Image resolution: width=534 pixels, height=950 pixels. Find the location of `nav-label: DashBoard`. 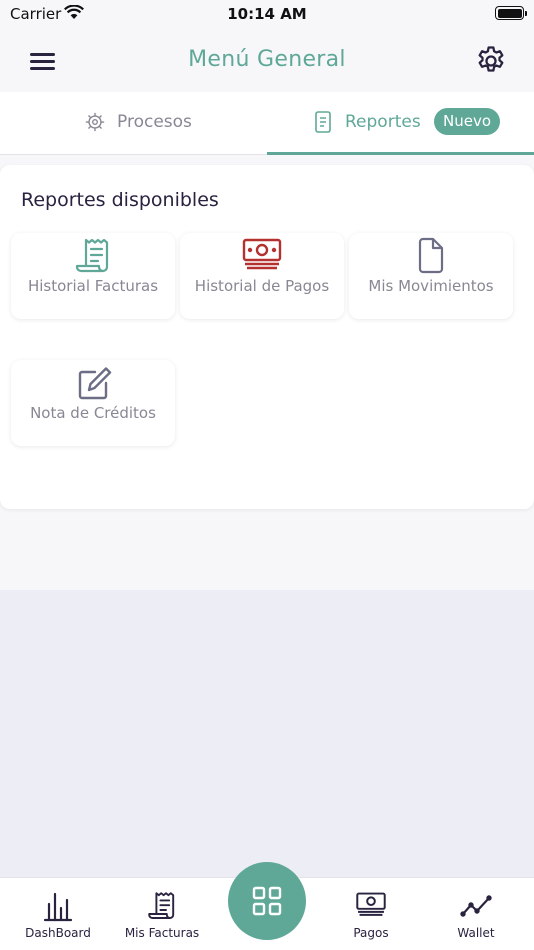

nav-label: DashBoard is located at coordinates (58, 933).